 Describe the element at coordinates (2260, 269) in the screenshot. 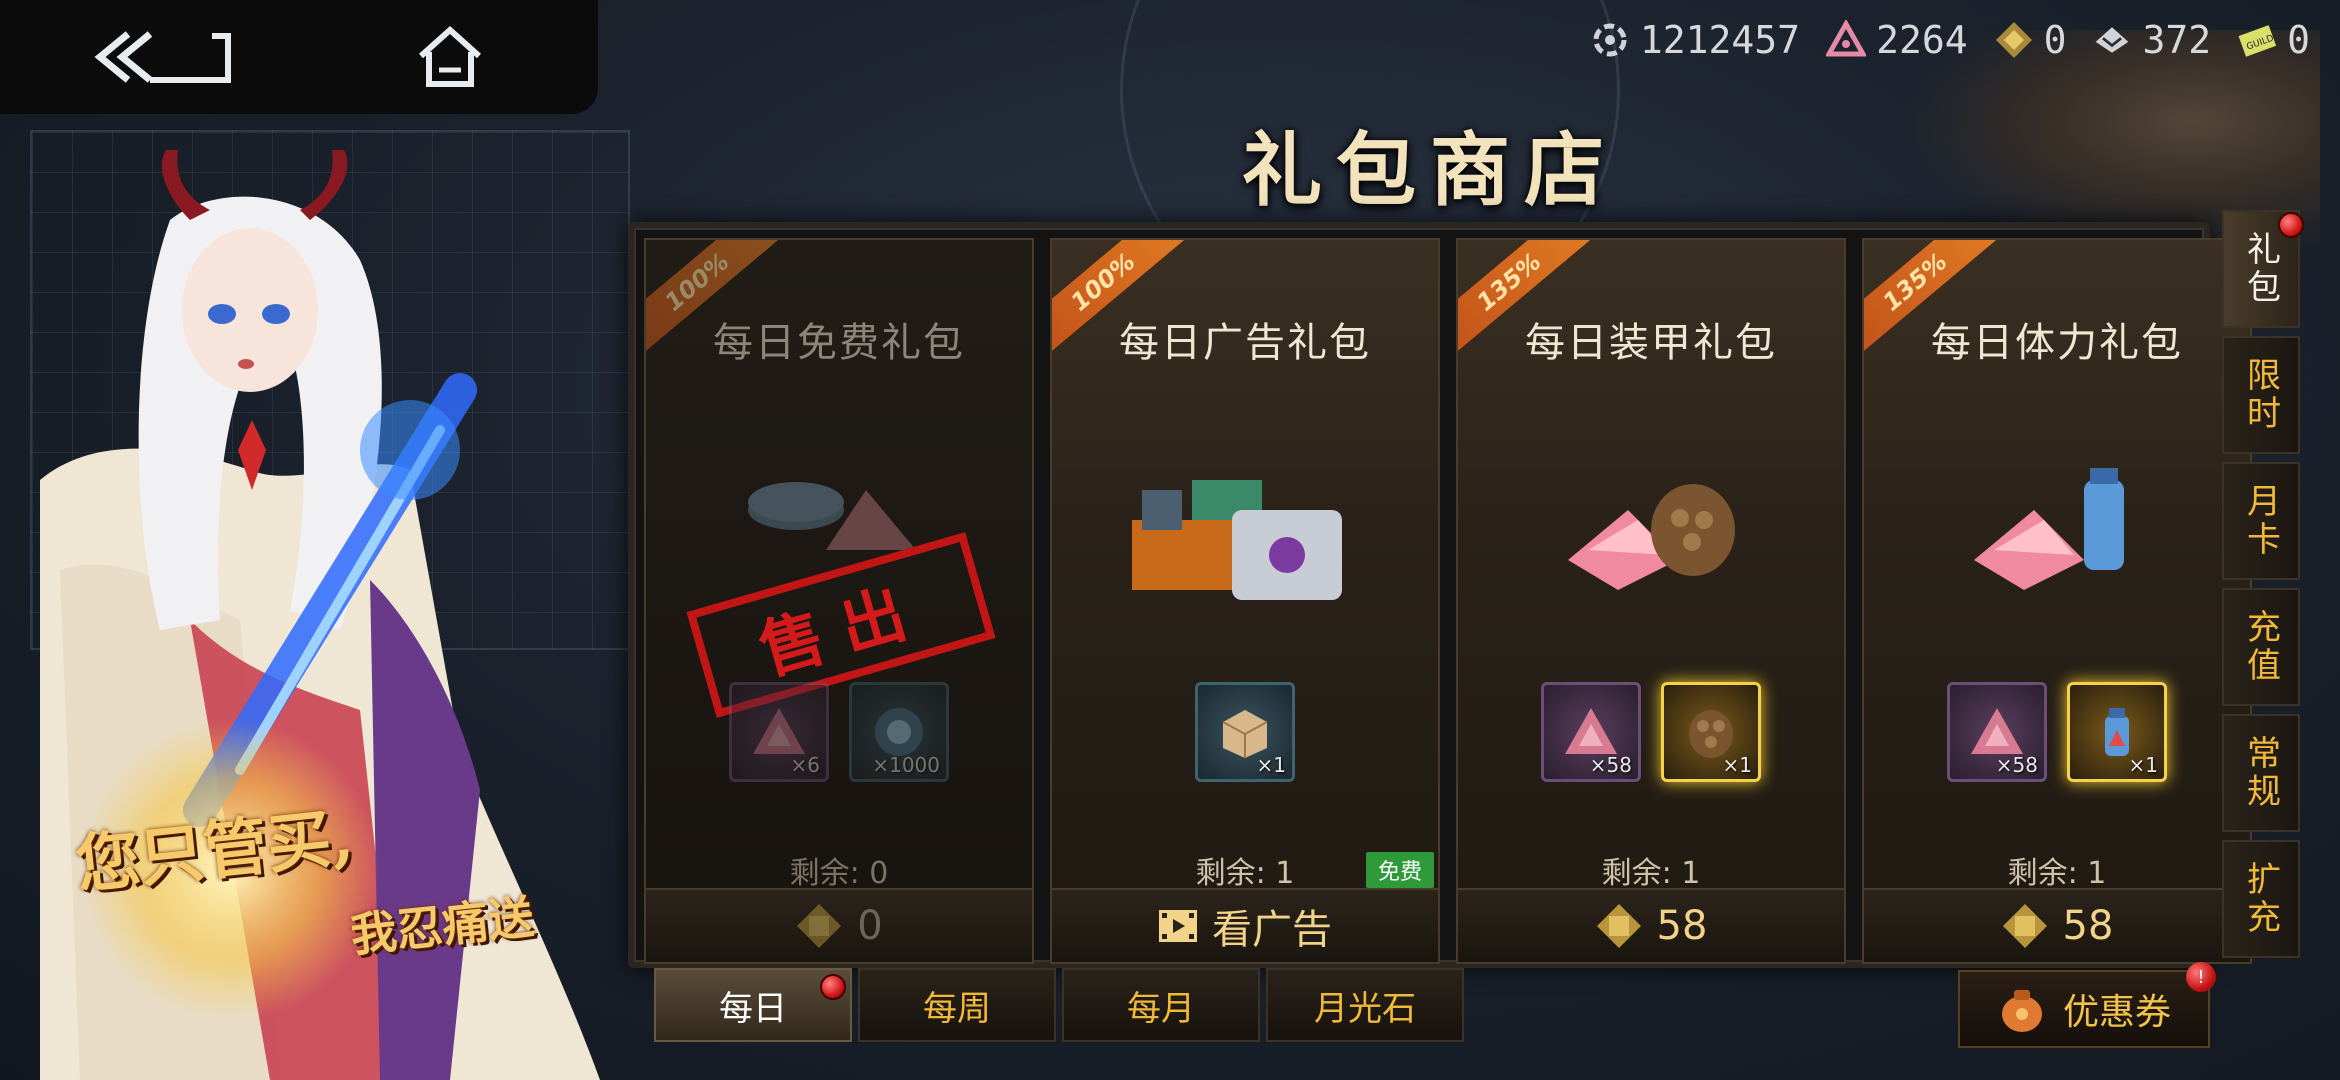

I see `tab-label: 礼包` at that location.